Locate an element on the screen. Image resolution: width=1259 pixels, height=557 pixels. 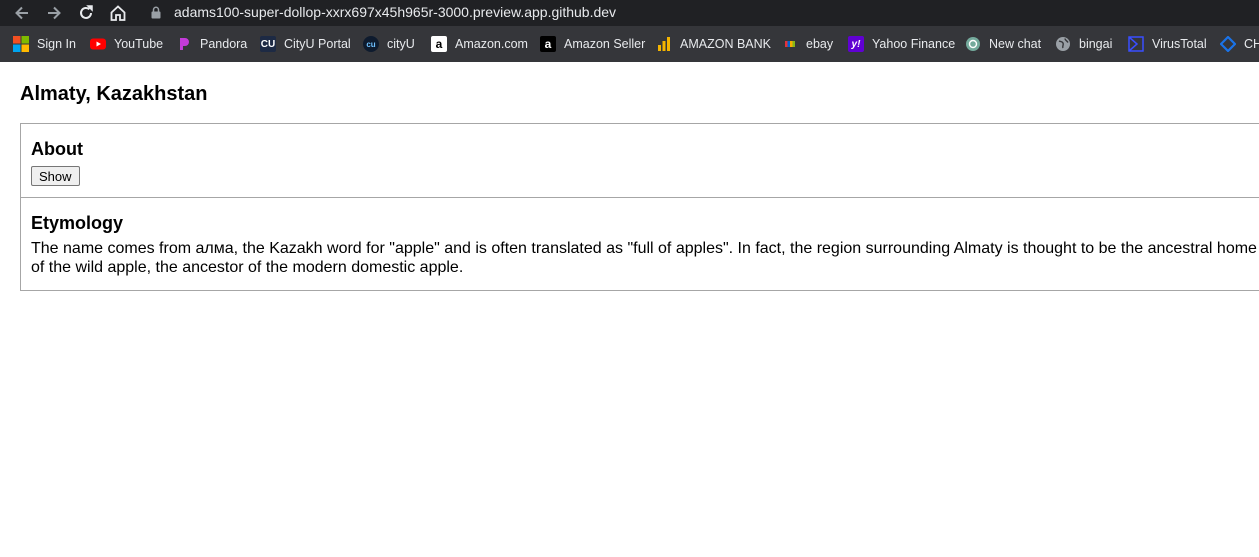
etymology-heading: Etymology is located at coordinates (77, 223).